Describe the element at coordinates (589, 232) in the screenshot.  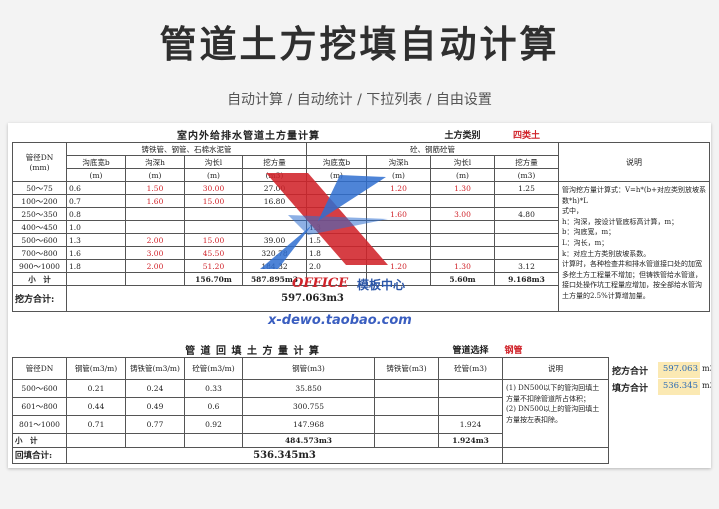
I see `note-line: b：沟底宽，m；` at that location.